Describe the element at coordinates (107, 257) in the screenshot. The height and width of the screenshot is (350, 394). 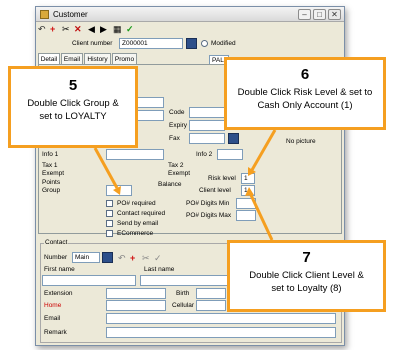
I see `contact-lookup-icon` at that location.